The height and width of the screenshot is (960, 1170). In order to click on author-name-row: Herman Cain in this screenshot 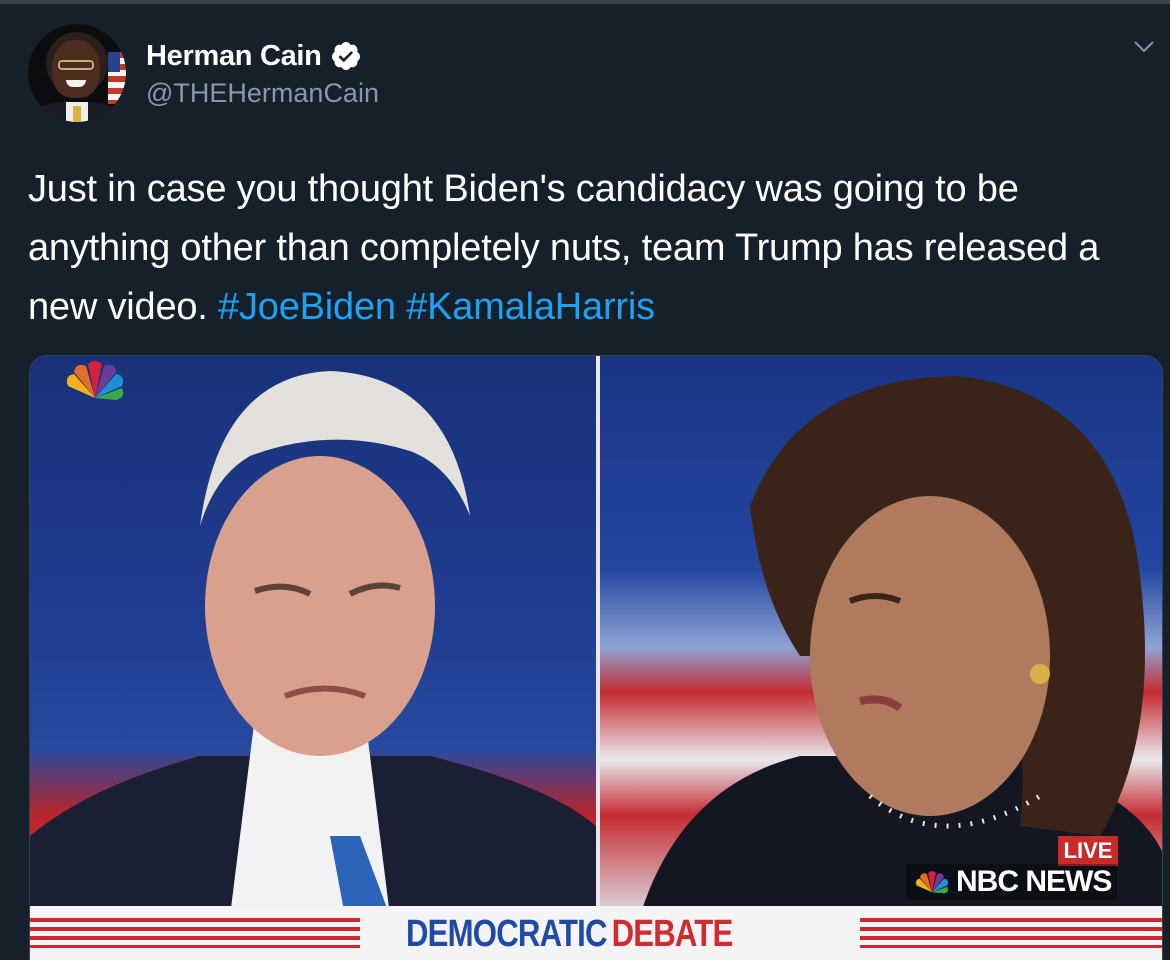, I will do `click(254, 56)`.